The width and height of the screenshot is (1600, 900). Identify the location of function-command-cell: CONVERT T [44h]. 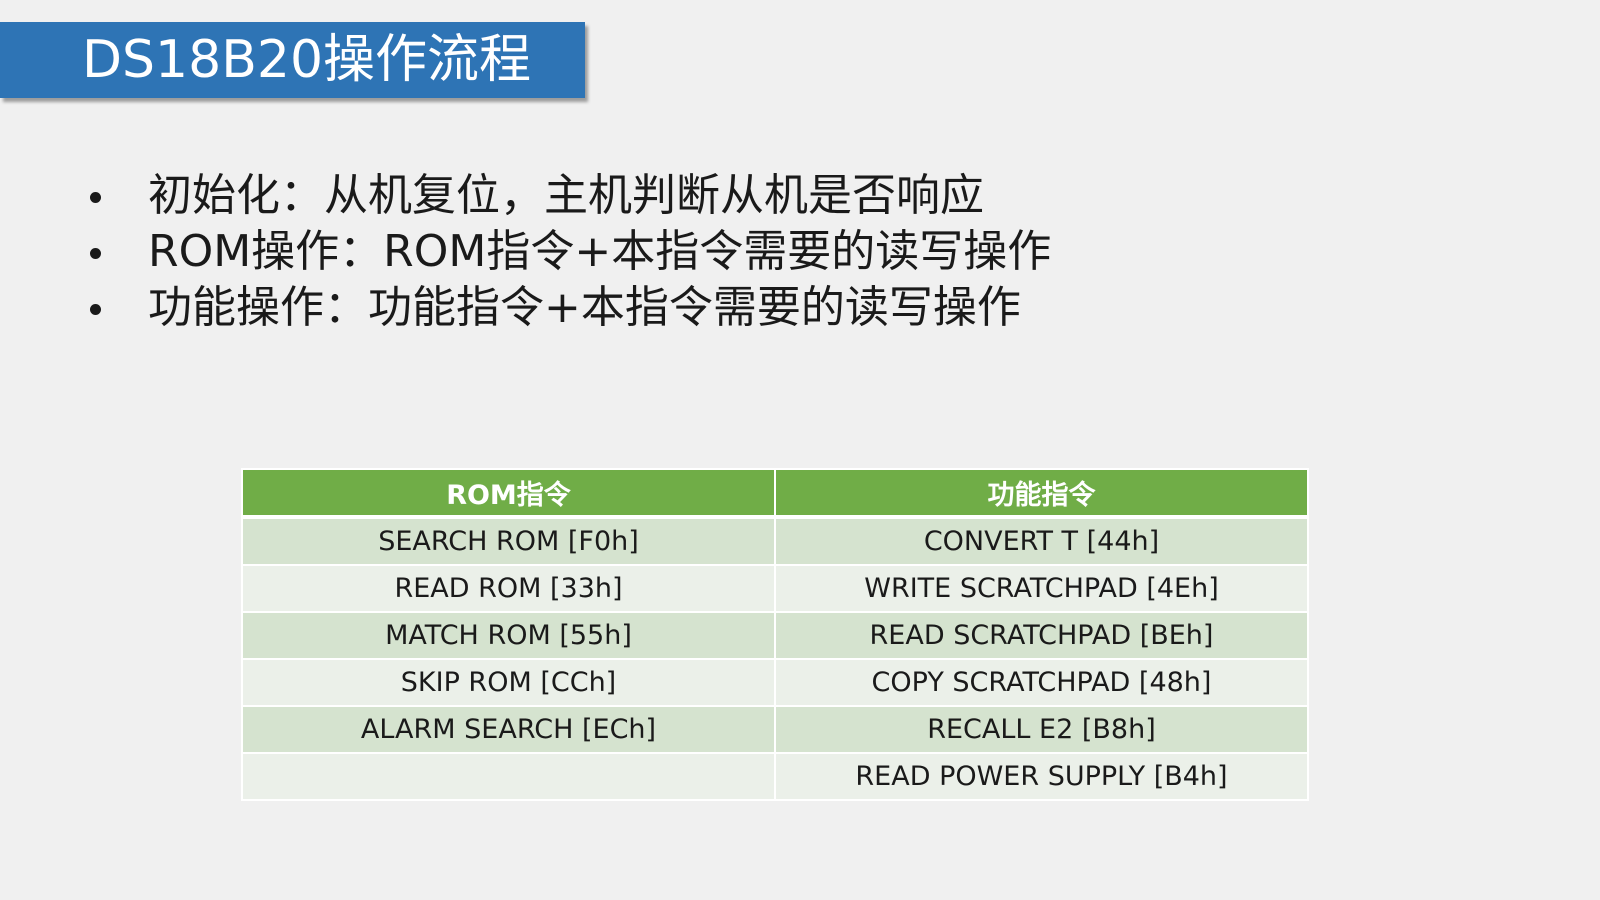
(1041, 541).